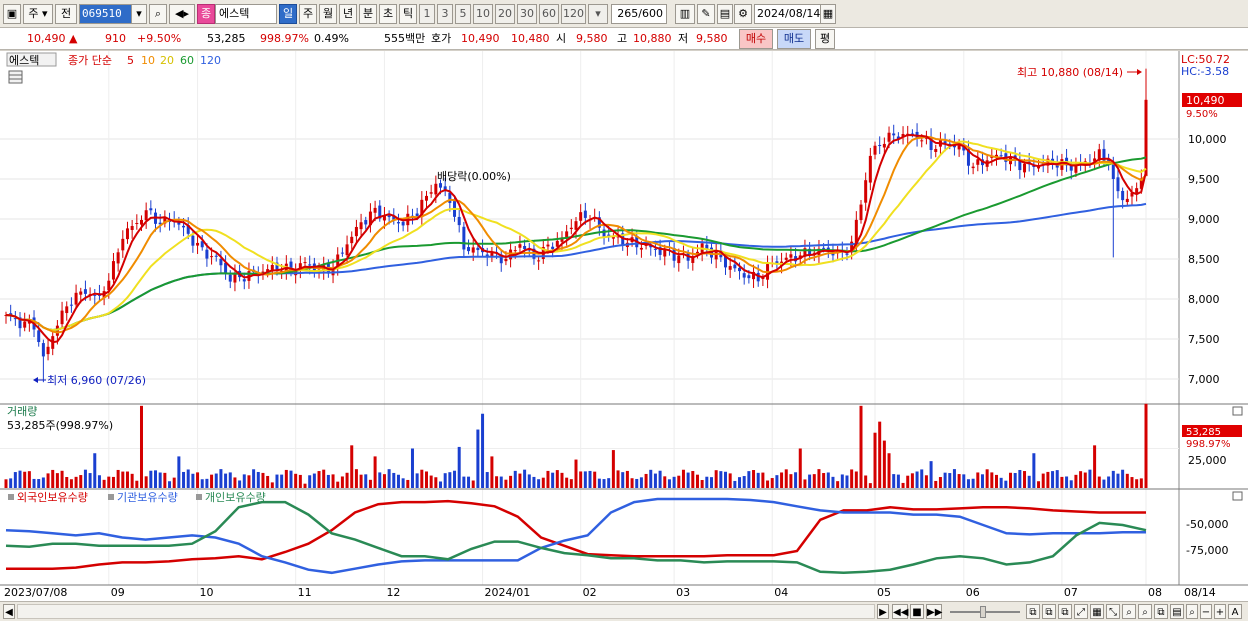 This screenshot has width=1248, height=621. Describe the element at coordinates (139, 14) in the screenshot. I see `code-dropdown-icon: ▾` at that location.